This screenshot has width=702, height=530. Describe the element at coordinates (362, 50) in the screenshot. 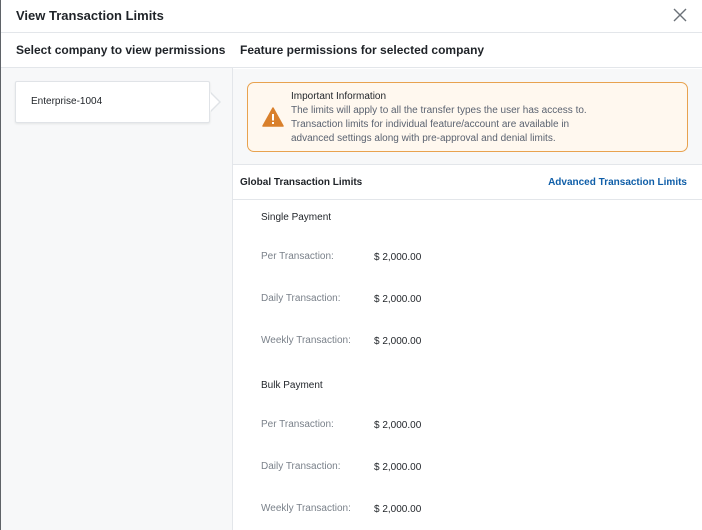

I see `permissions-pane-title: Feature permissions for selected company` at that location.